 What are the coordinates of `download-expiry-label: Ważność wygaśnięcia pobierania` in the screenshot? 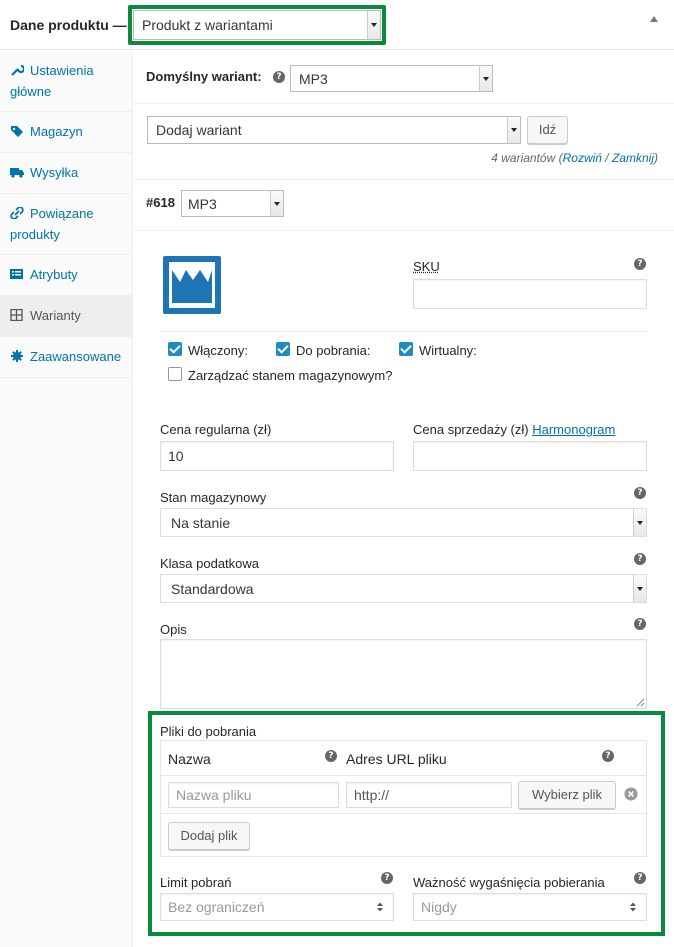 It's located at (509, 882).